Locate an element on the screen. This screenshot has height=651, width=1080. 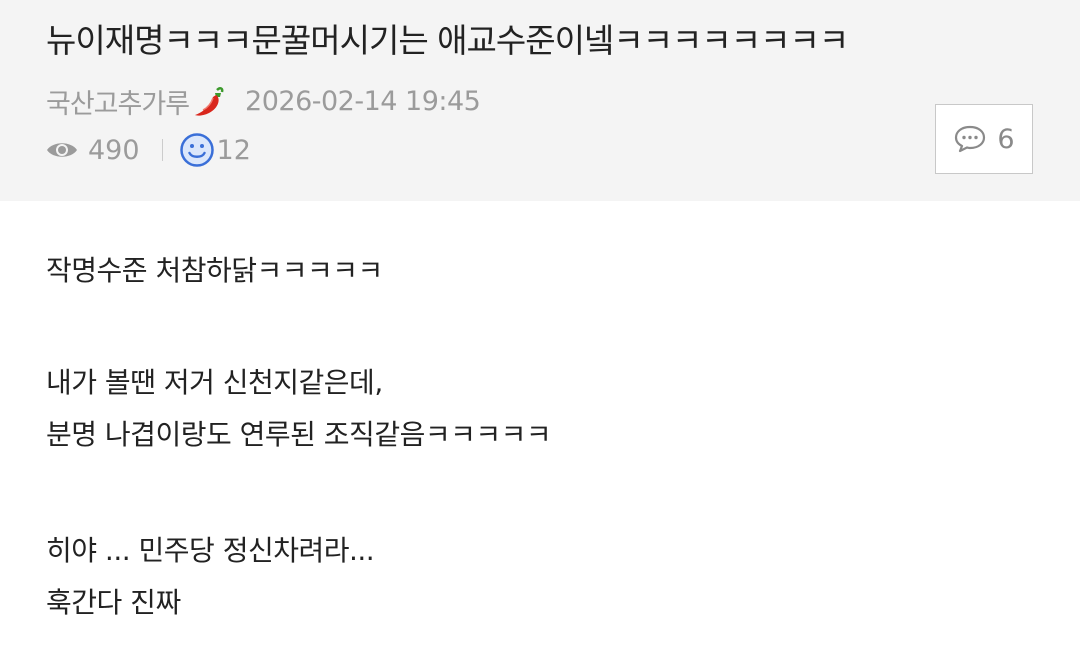
body-line: 내가 볼땐 저거 신천지같은데, is located at coordinates (214, 382).